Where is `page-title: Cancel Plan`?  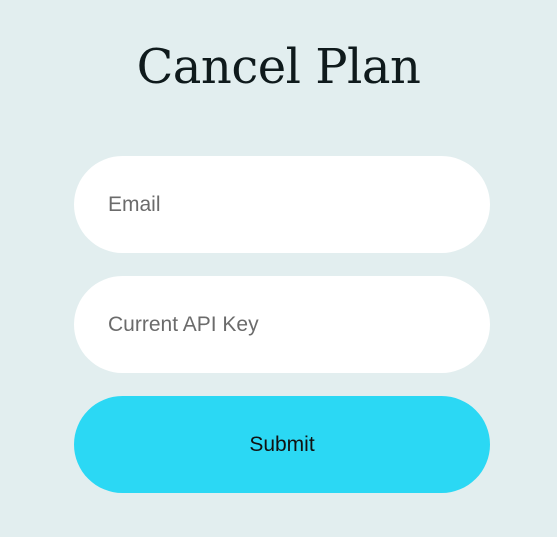 page-title: Cancel Plan is located at coordinates (278, 67).